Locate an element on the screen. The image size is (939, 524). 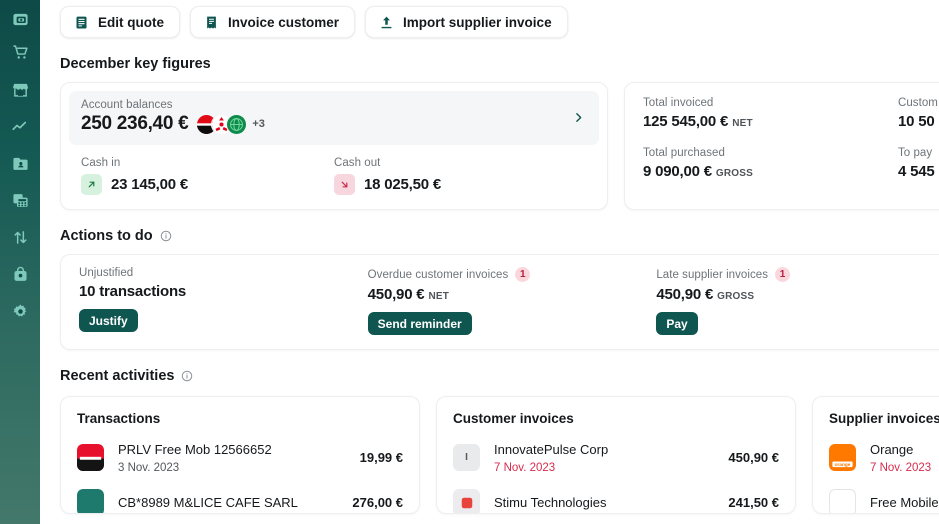
edit-quote-label: Edit quote is located at coordinates (131, 22).